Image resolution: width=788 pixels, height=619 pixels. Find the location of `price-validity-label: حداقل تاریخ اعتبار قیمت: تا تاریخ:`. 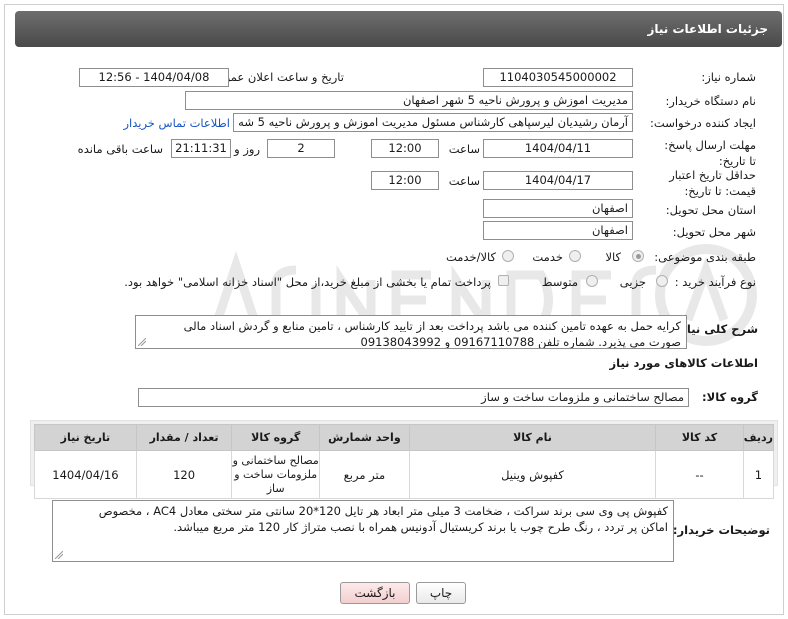

price-validity-label: حداقل تاریخ اعتبار قیمت: تا تاریخ: is located at coordinates (712, 183).